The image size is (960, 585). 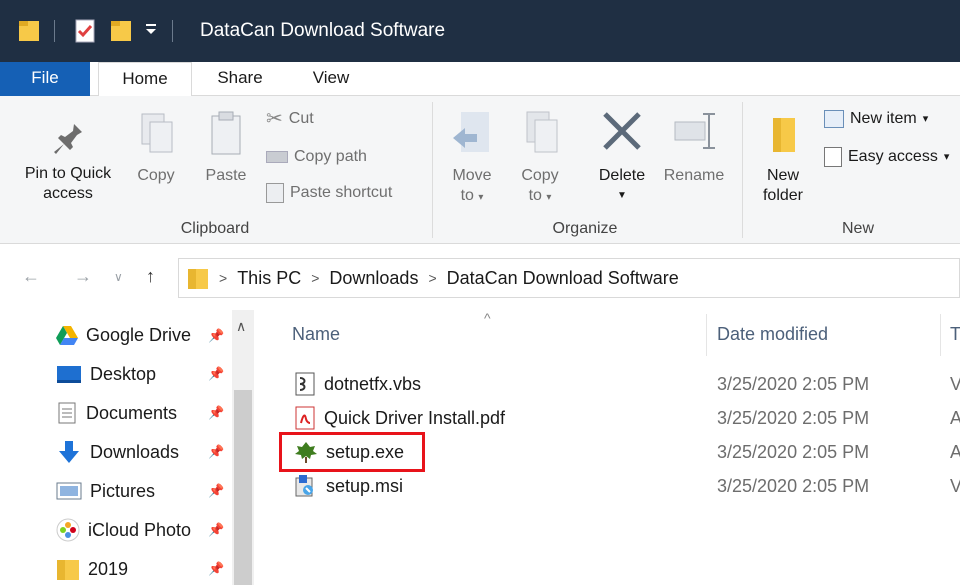 I want to click on back-arrow-icon: ←, so click(x=31, y=276).